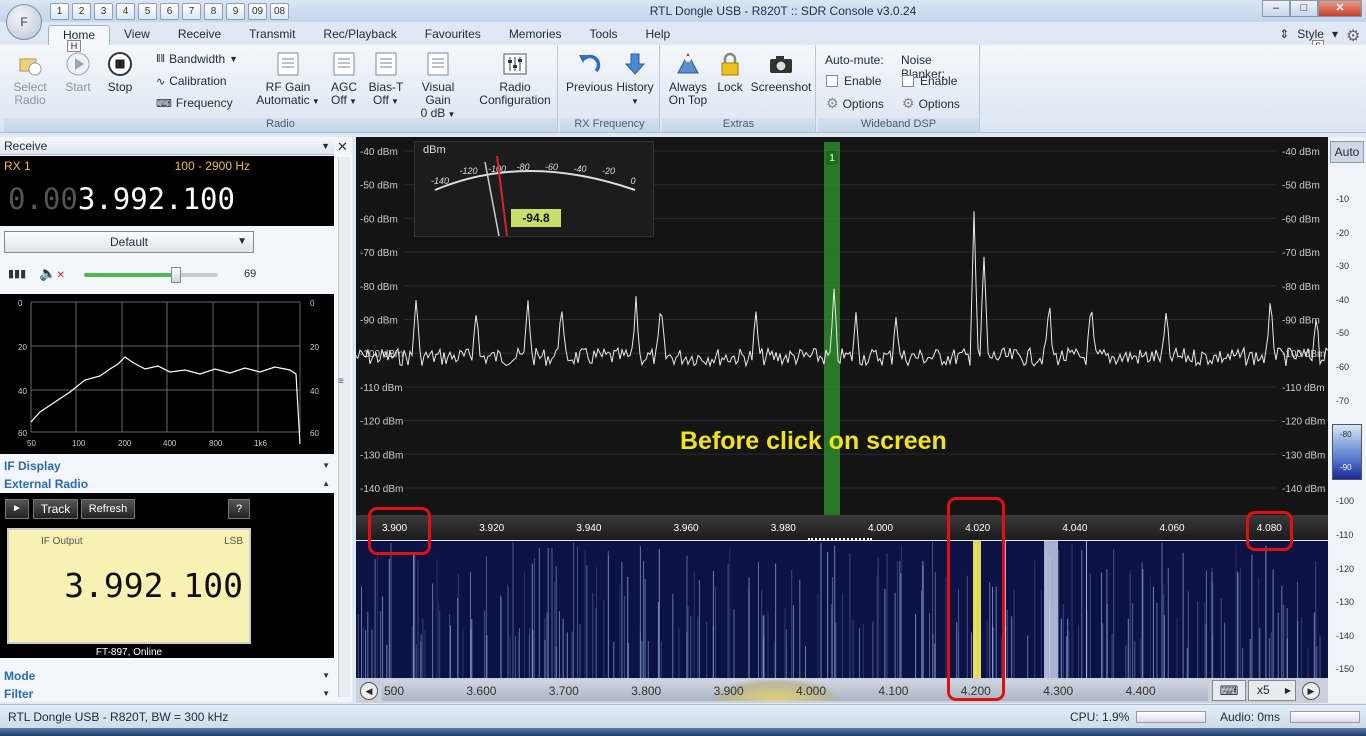 Image resolution: width=1366 pixels, height=736 pixels. I want to click on visual-gain-button: Visual Gain 0 dB ▼, so click(438, 86).